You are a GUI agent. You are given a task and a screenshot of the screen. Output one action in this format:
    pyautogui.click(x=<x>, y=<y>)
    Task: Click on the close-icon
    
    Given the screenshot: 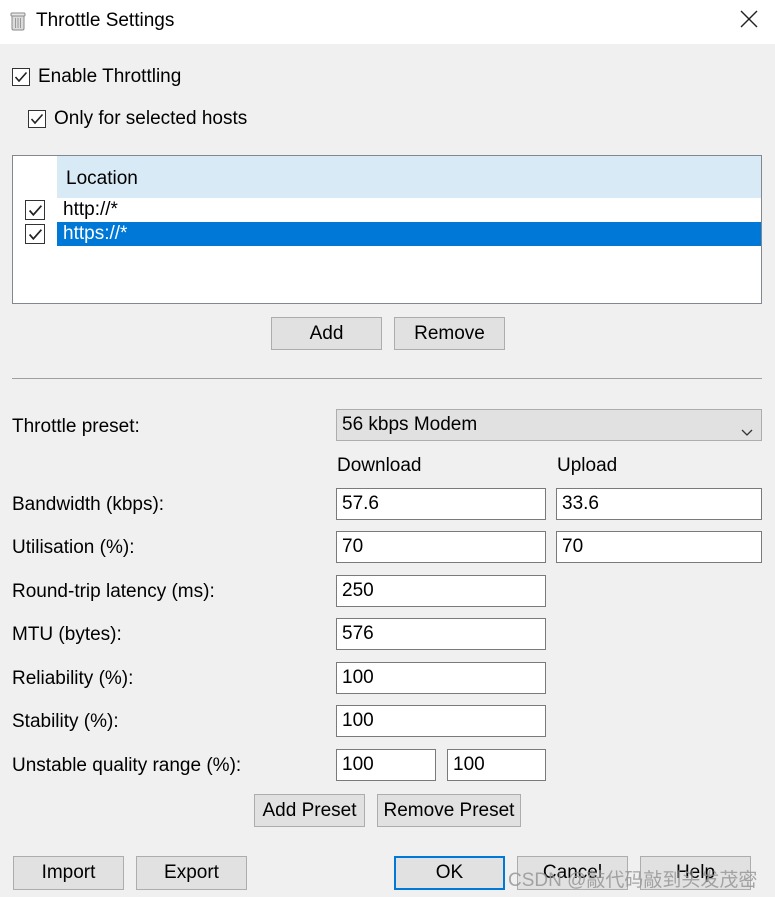 What is the action you would take?
    pyautogui.click(x=749, y=22)
    